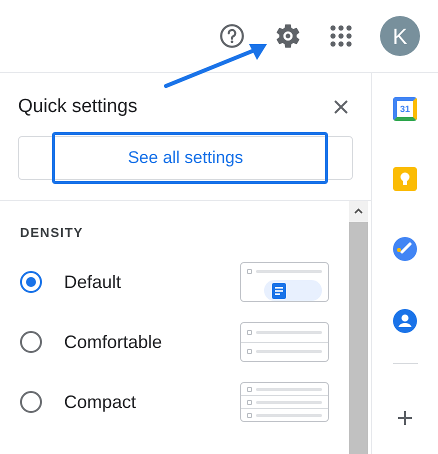  I want to click on see-all-settings-button: See all settings, so click(185, 158).